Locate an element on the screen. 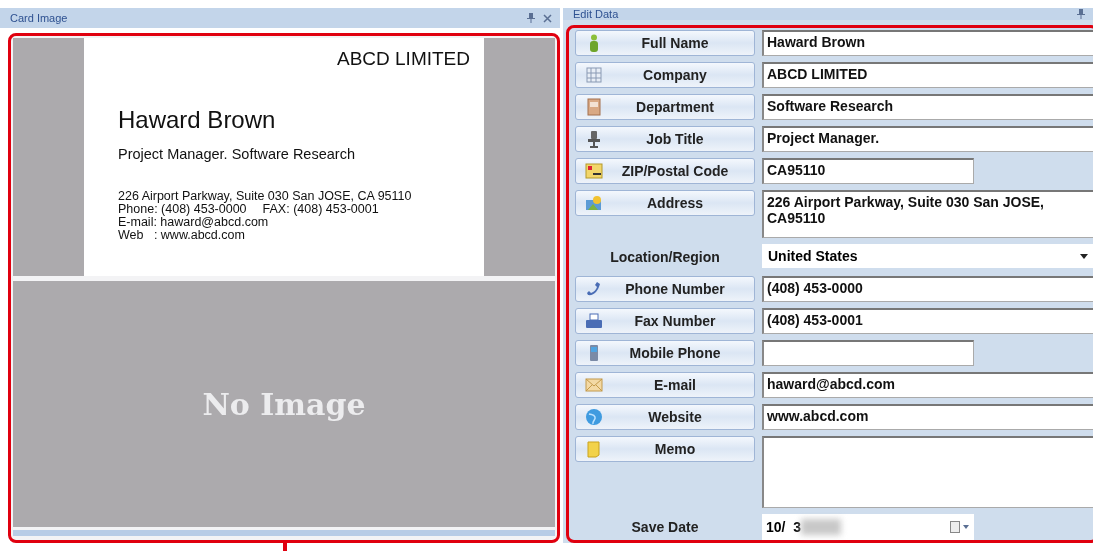 The height and width of the screenshot is (551, 1093). text-field: Haward Brown is located at coordinates (927, 43).